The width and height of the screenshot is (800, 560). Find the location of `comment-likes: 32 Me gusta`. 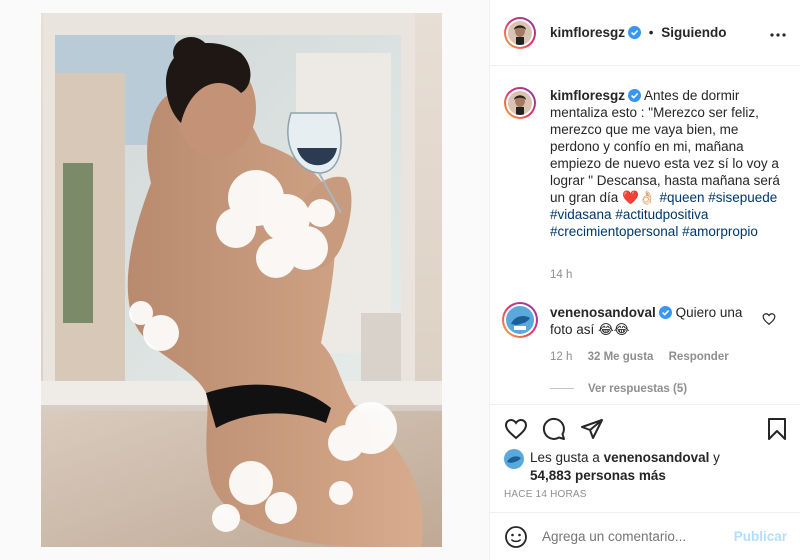

comment-likes: 32 Me gusta is located at coordinates (621, 357).